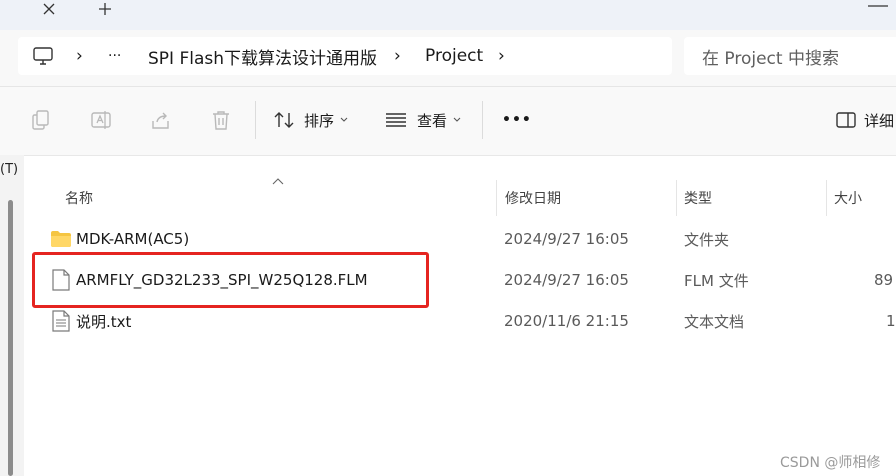  I want to click on file-size: 1, so click(891, 321).